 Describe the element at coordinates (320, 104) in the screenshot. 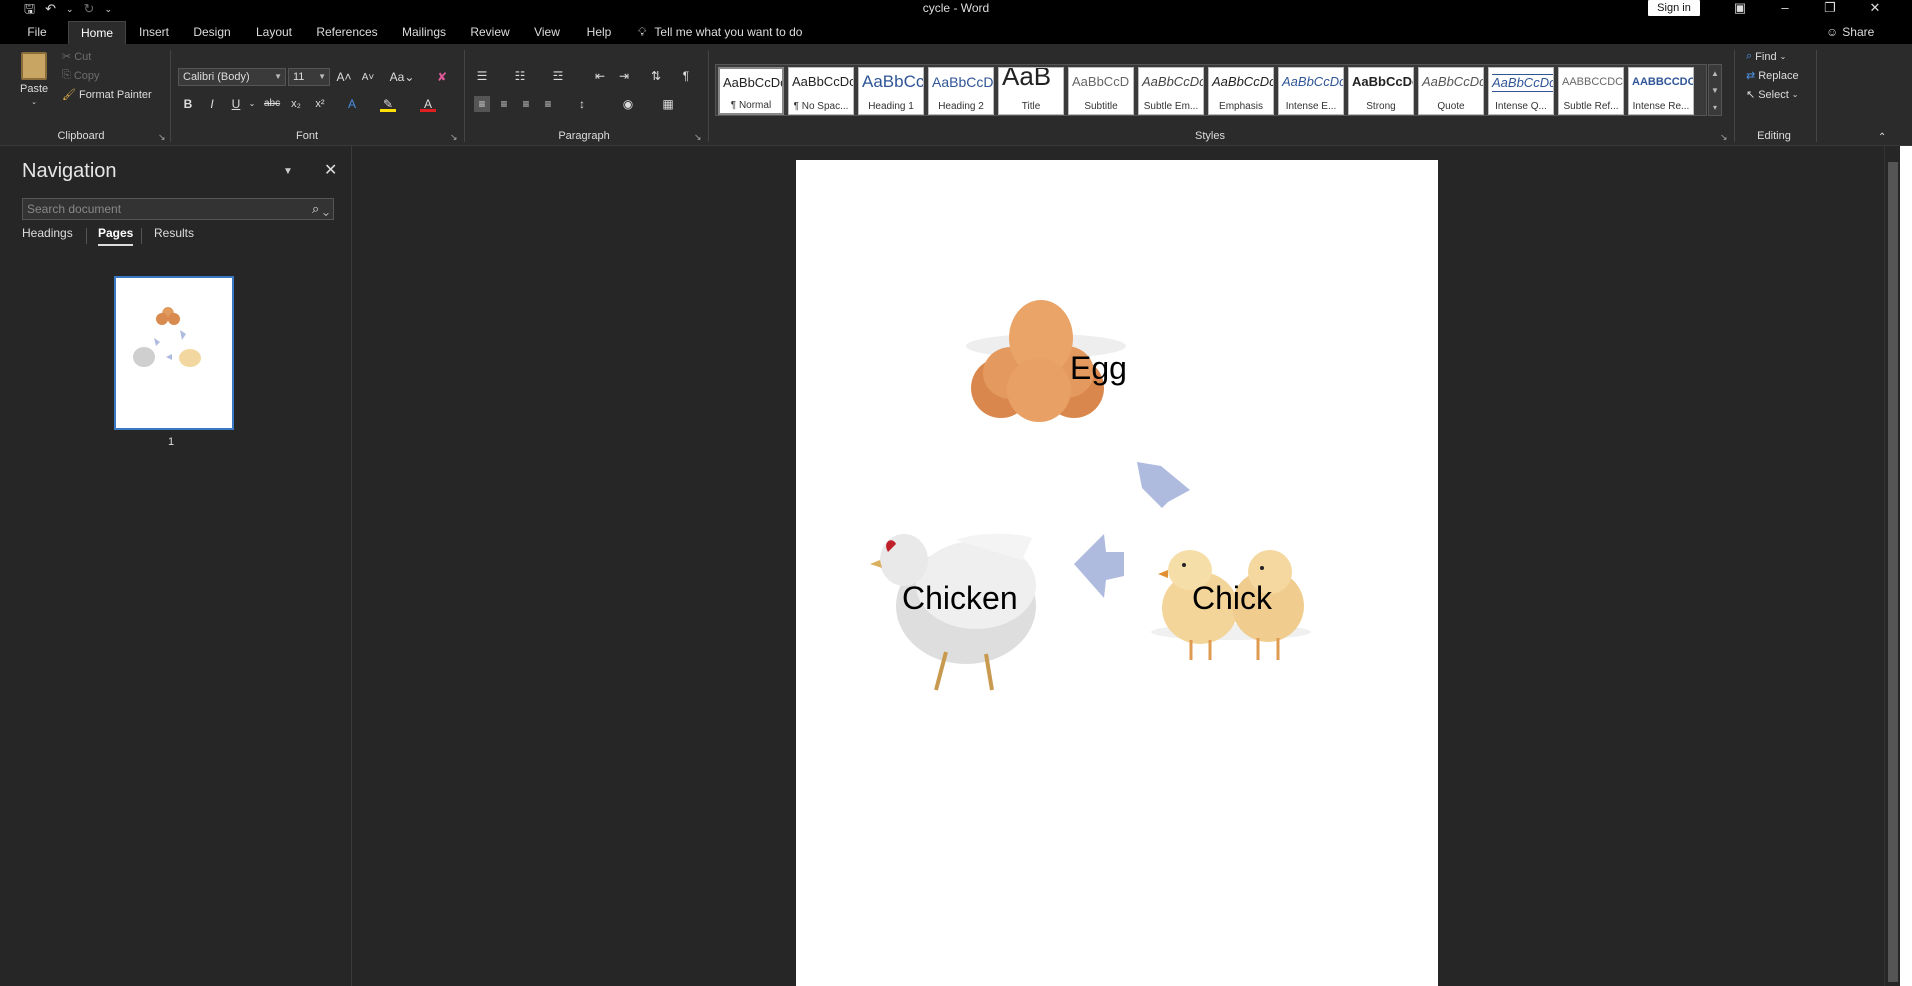

I see `superscript-icon: x²` at that location.